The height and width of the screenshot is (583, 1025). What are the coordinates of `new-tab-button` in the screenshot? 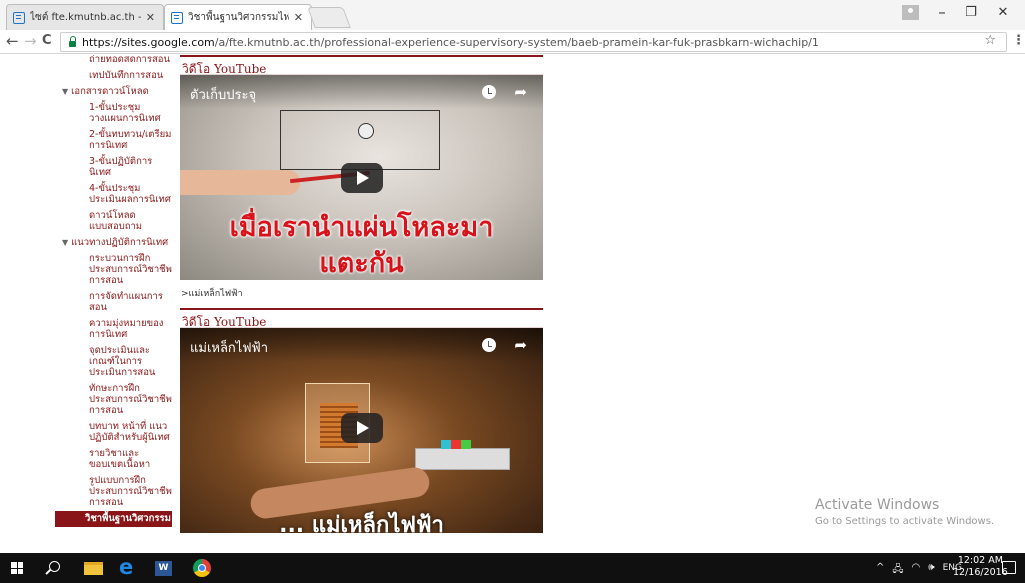 It's located at (329, 17).